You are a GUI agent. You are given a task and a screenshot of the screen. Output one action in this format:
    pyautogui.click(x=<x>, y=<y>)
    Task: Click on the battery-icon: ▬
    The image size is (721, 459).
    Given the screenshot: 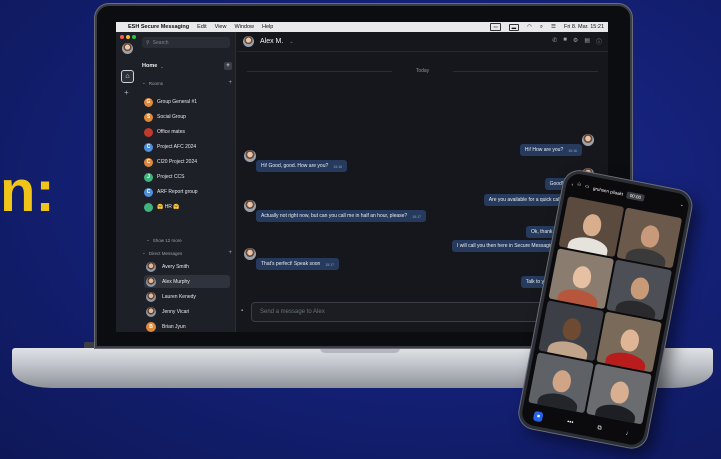 What is the action you would take?
    pyautogui.click(x=514, y=27)
    